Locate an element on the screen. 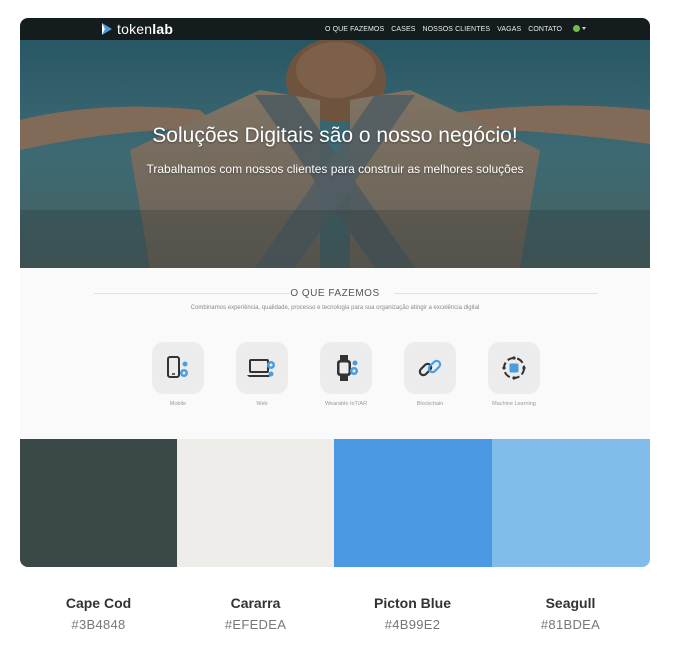 The height and width of the screenshot is (651, 684). swatch-cape-cod is located at coordinates (98, 503).